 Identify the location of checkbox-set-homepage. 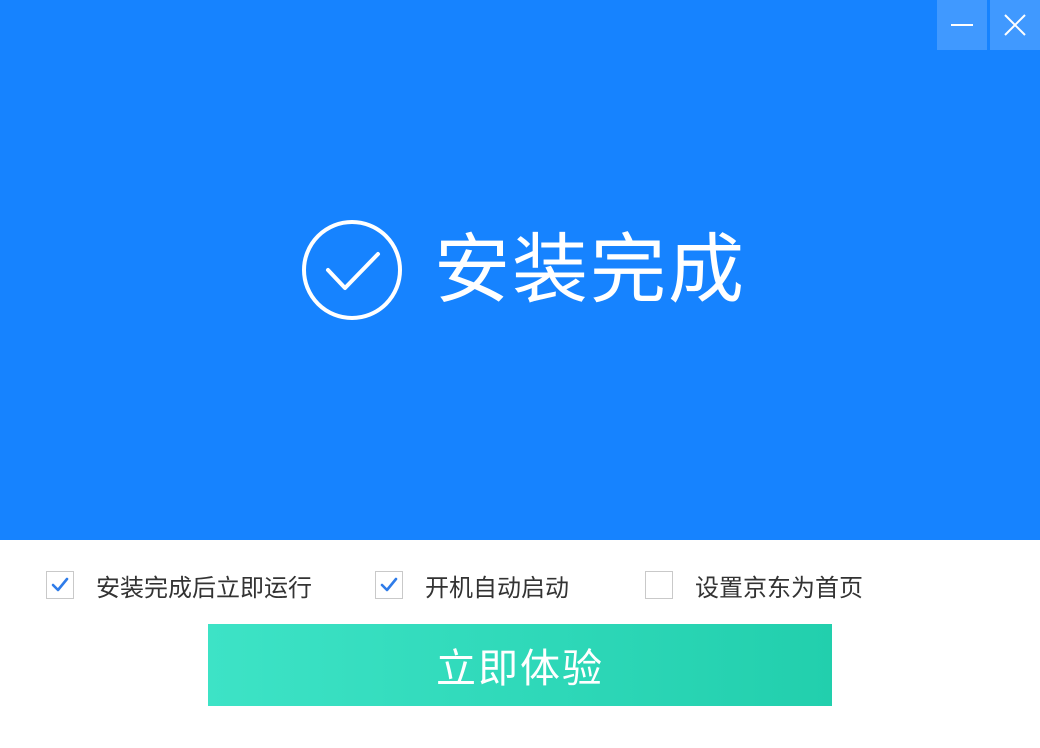
(659, 585).